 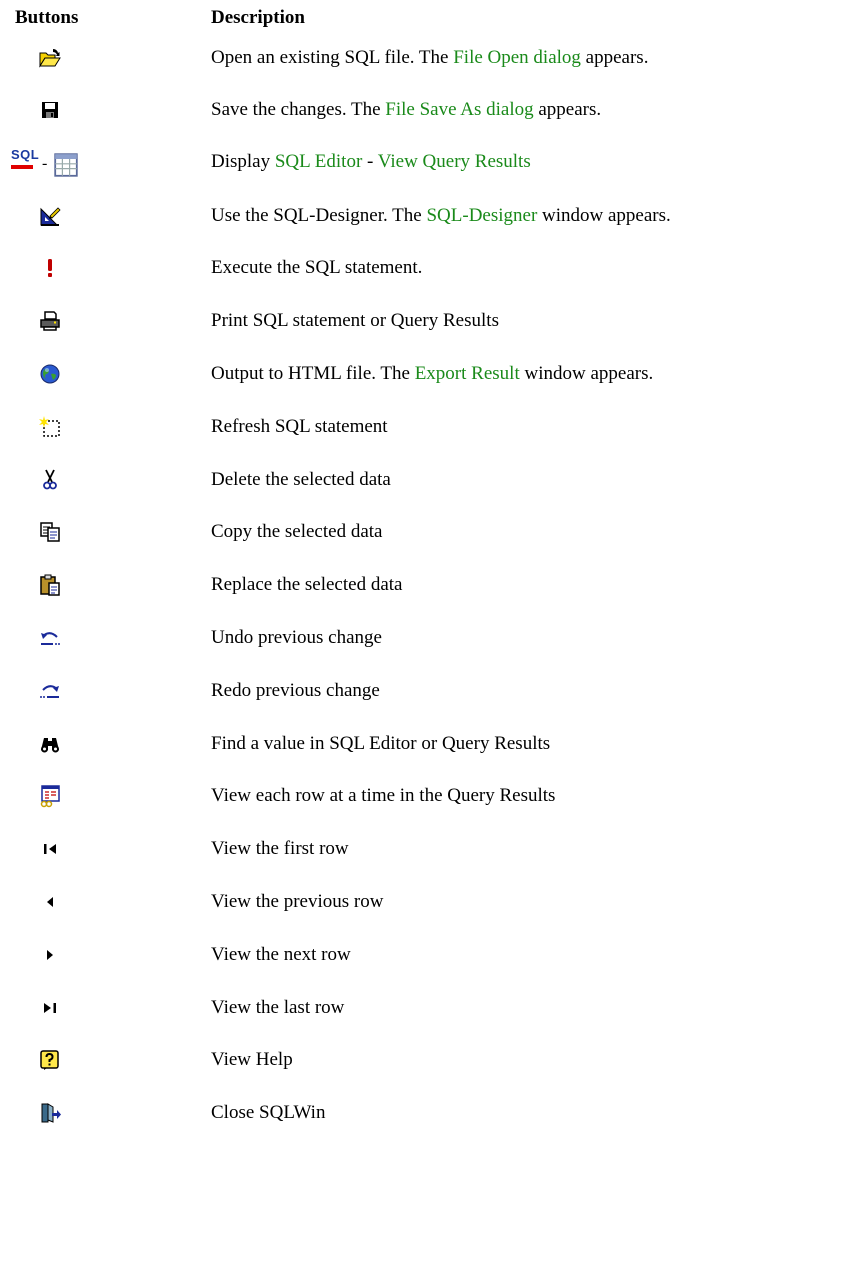 I want to click on globe-icon, so click(x=50, y=374).